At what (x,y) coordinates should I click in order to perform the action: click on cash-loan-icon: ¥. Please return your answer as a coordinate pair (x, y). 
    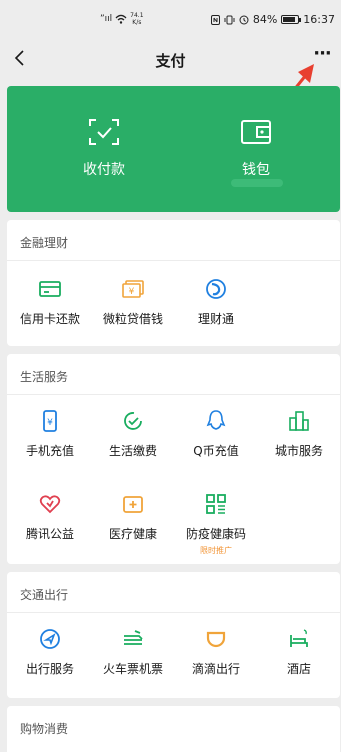
    Looking at the image, I should click on (133, 289).